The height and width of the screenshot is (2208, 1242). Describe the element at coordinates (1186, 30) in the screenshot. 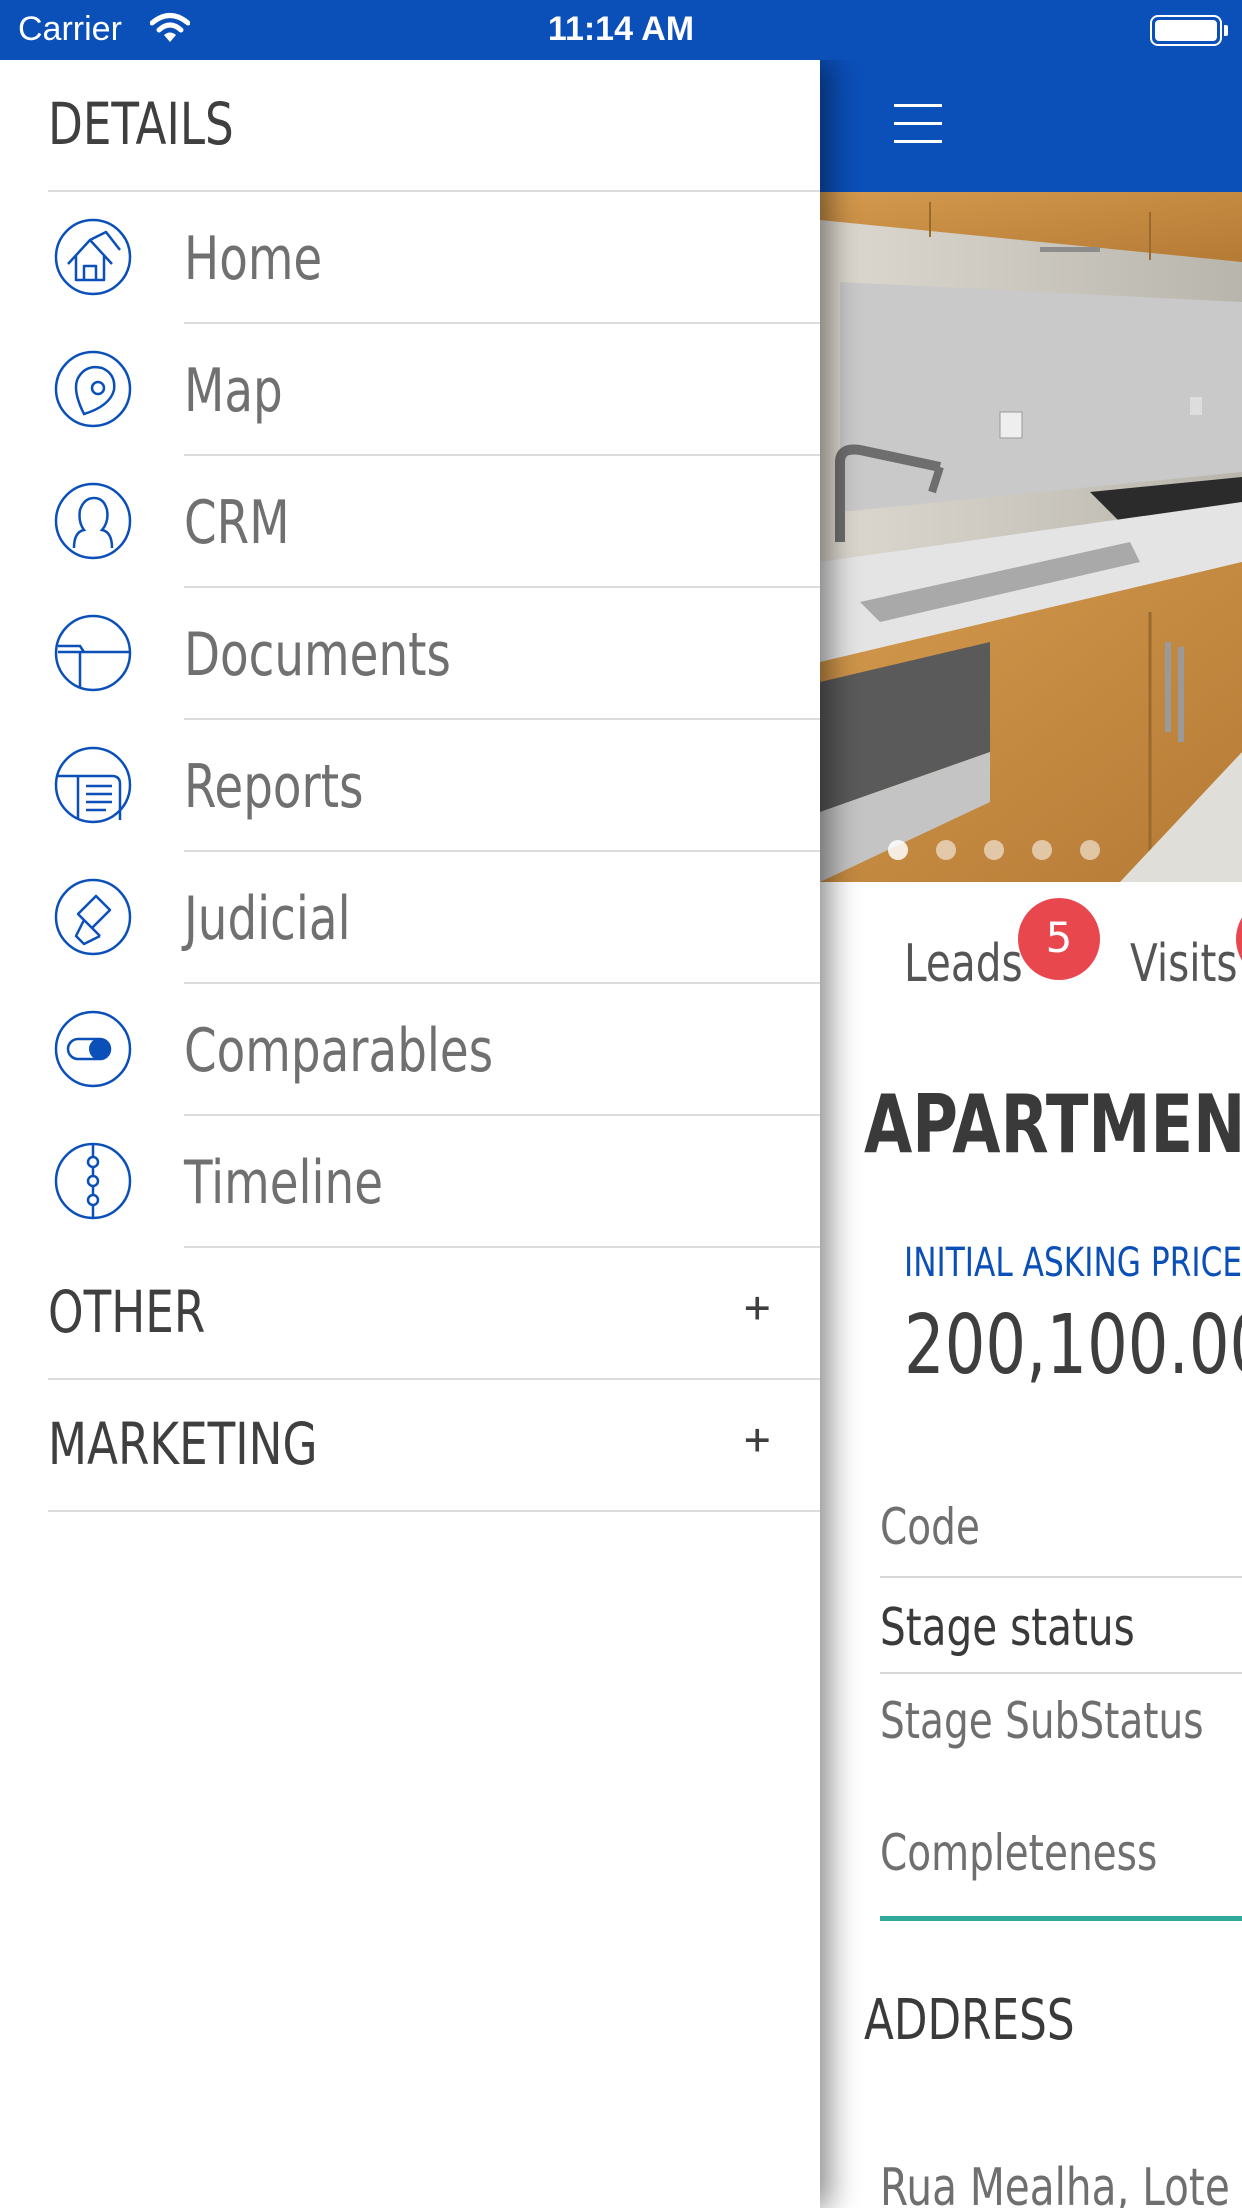

I see `battery-icon` at that location.